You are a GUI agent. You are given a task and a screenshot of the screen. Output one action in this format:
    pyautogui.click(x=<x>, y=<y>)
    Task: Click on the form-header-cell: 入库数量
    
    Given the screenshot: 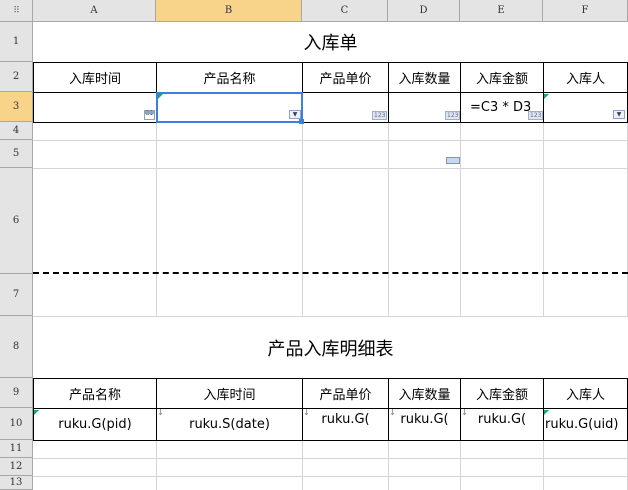 What is the action you would take?
    pyautogui.click(x=424, y=77)
    